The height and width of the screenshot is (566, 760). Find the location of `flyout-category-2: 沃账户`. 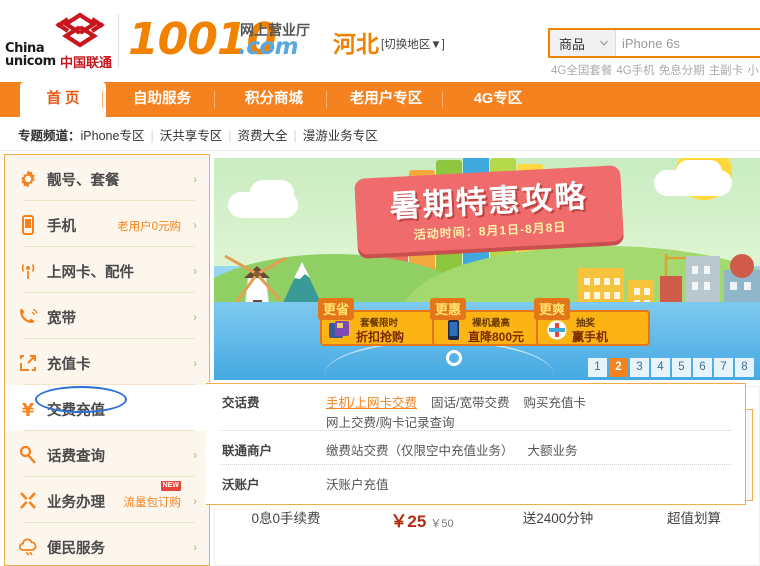

flyout-category-2: 沃账户 is located at coordinates (241, 483).